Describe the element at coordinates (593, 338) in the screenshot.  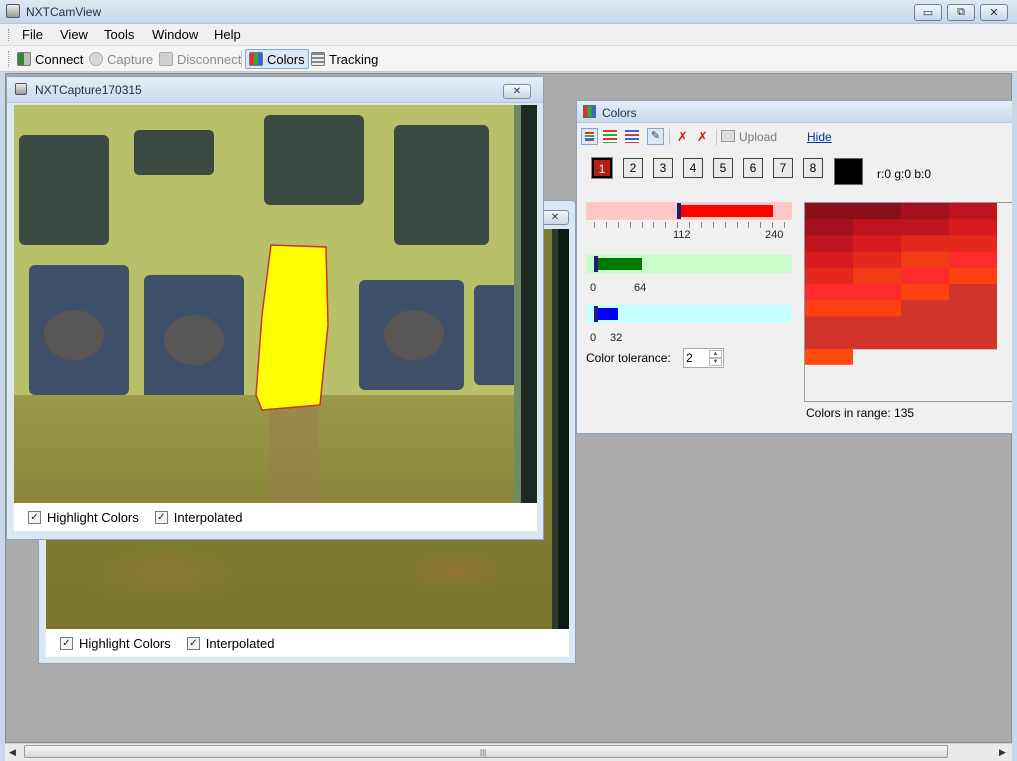
I see `blue-min-value: 0` at that location.